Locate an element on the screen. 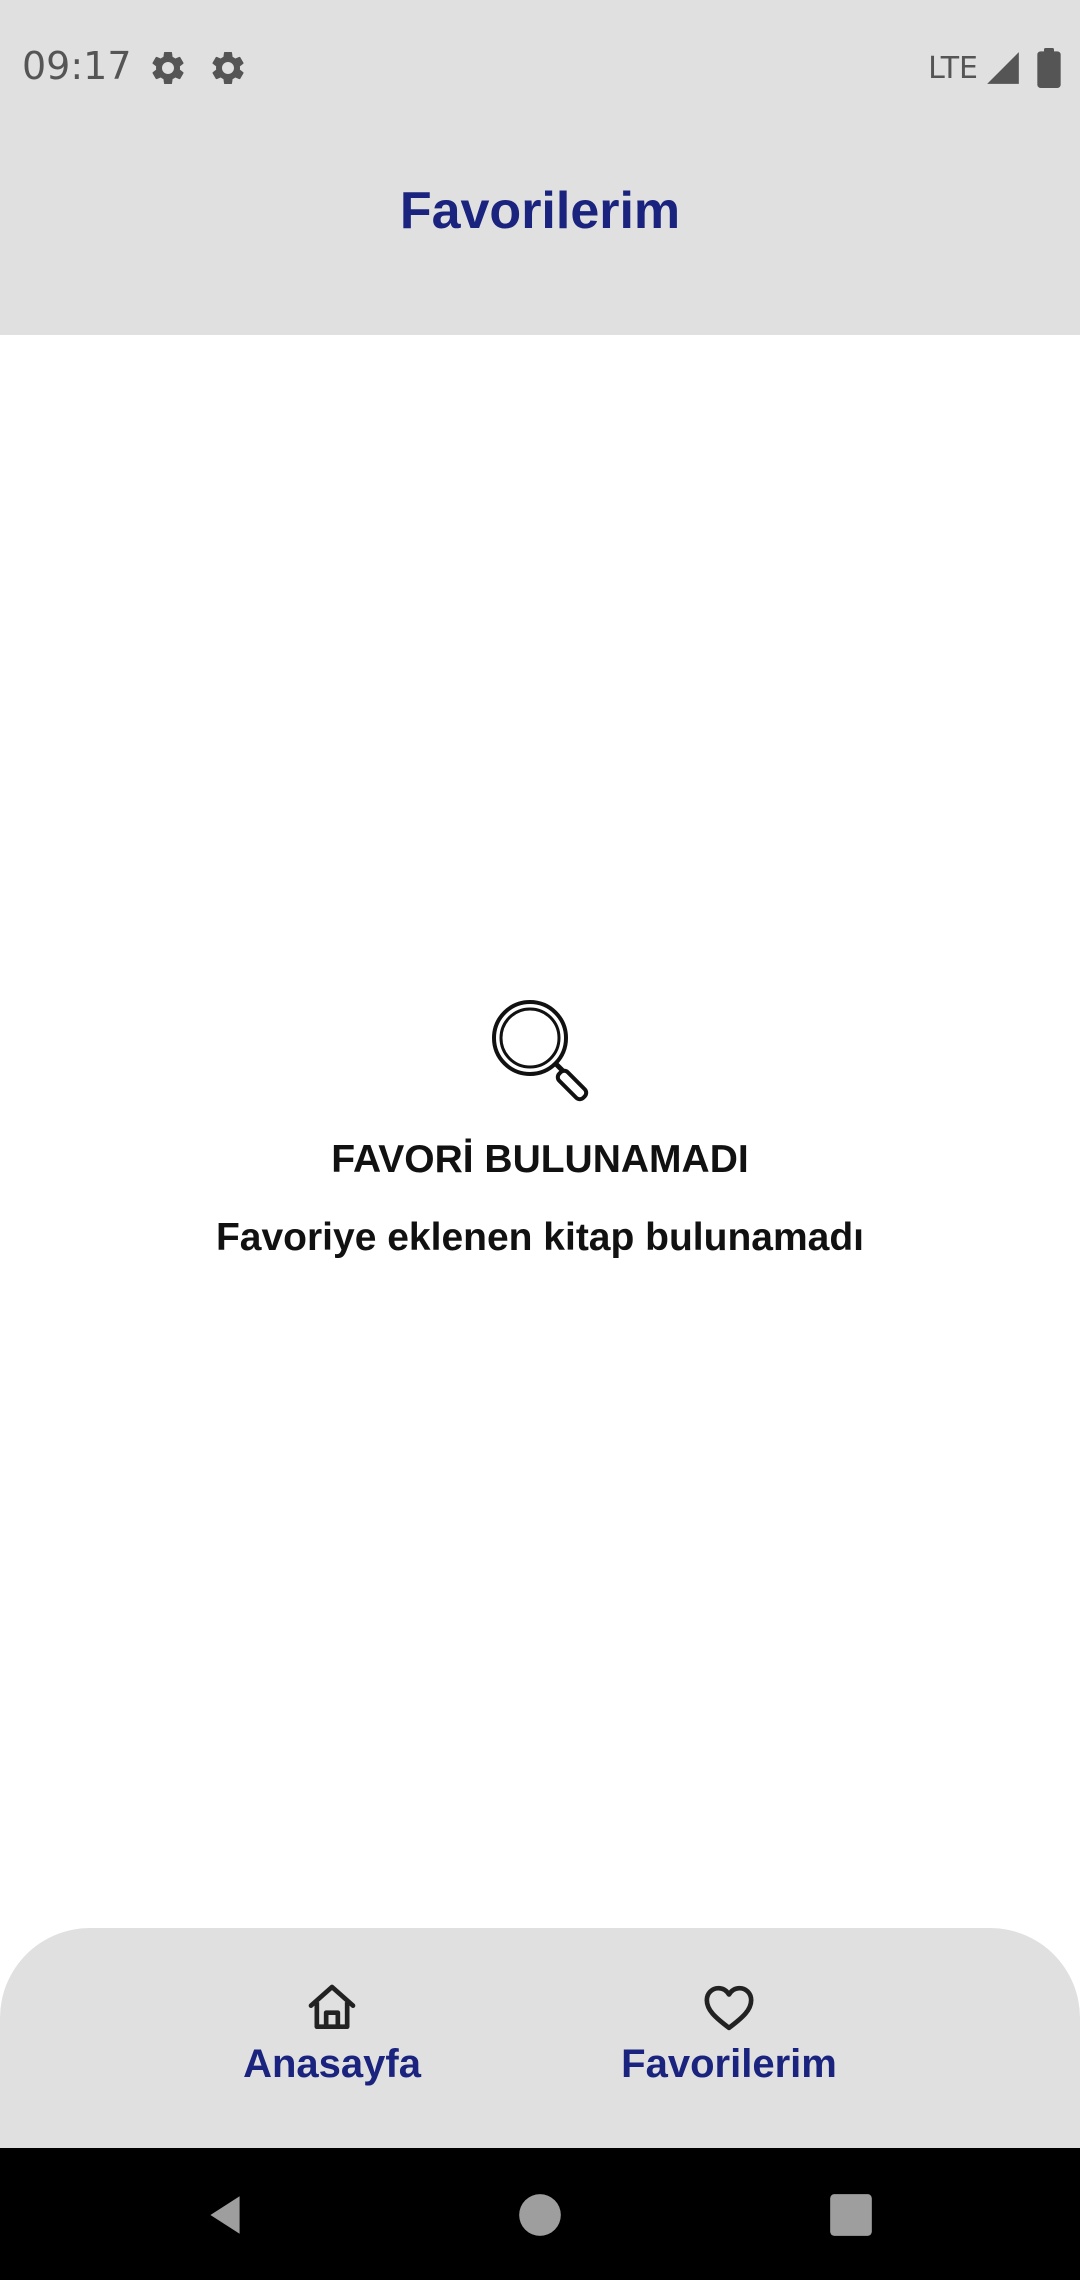 This screenshot has height=2280, width=1080. home-circle-icon is located at coordinates (540, 2215).